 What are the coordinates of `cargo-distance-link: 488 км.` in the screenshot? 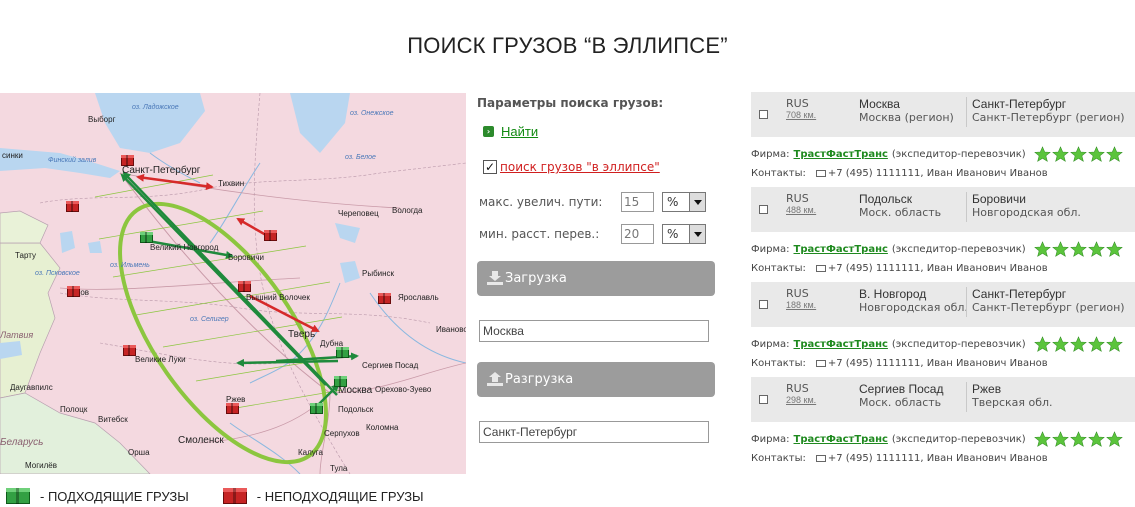 It's located at (801, 210).